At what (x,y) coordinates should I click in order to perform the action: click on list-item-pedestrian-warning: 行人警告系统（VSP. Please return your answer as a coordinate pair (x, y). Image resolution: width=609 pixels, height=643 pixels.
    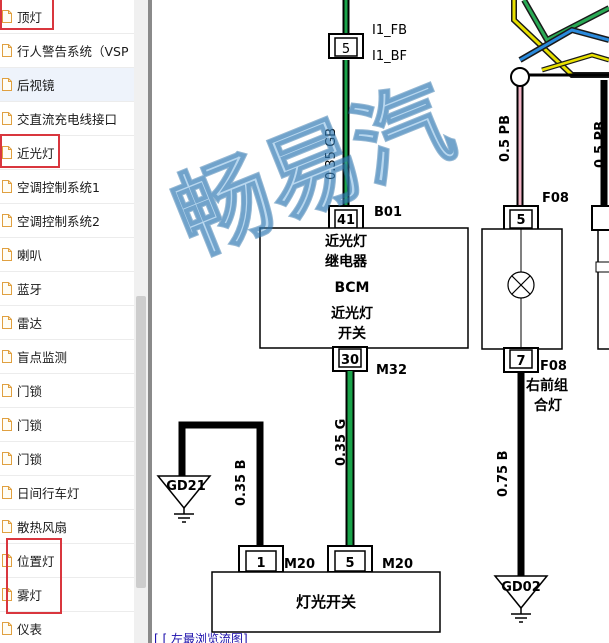
    Looking at the image, I should click on (67, 51).